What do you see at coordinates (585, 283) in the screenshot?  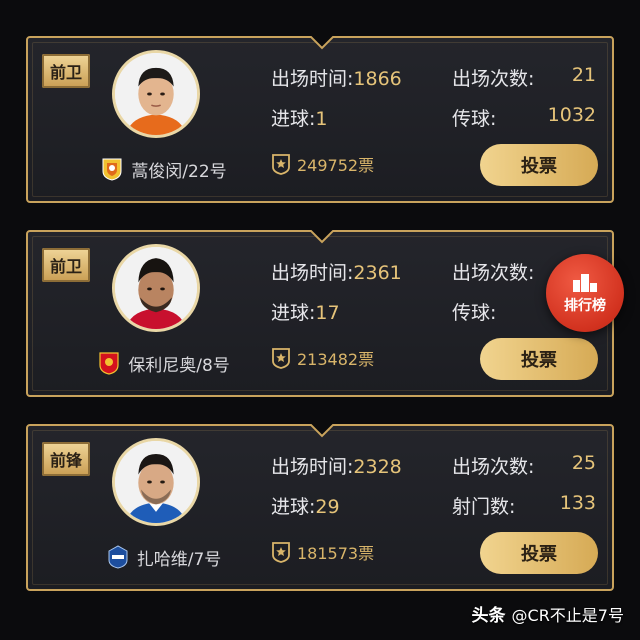 I see `podium-icon` at bounding box center [585, 283].